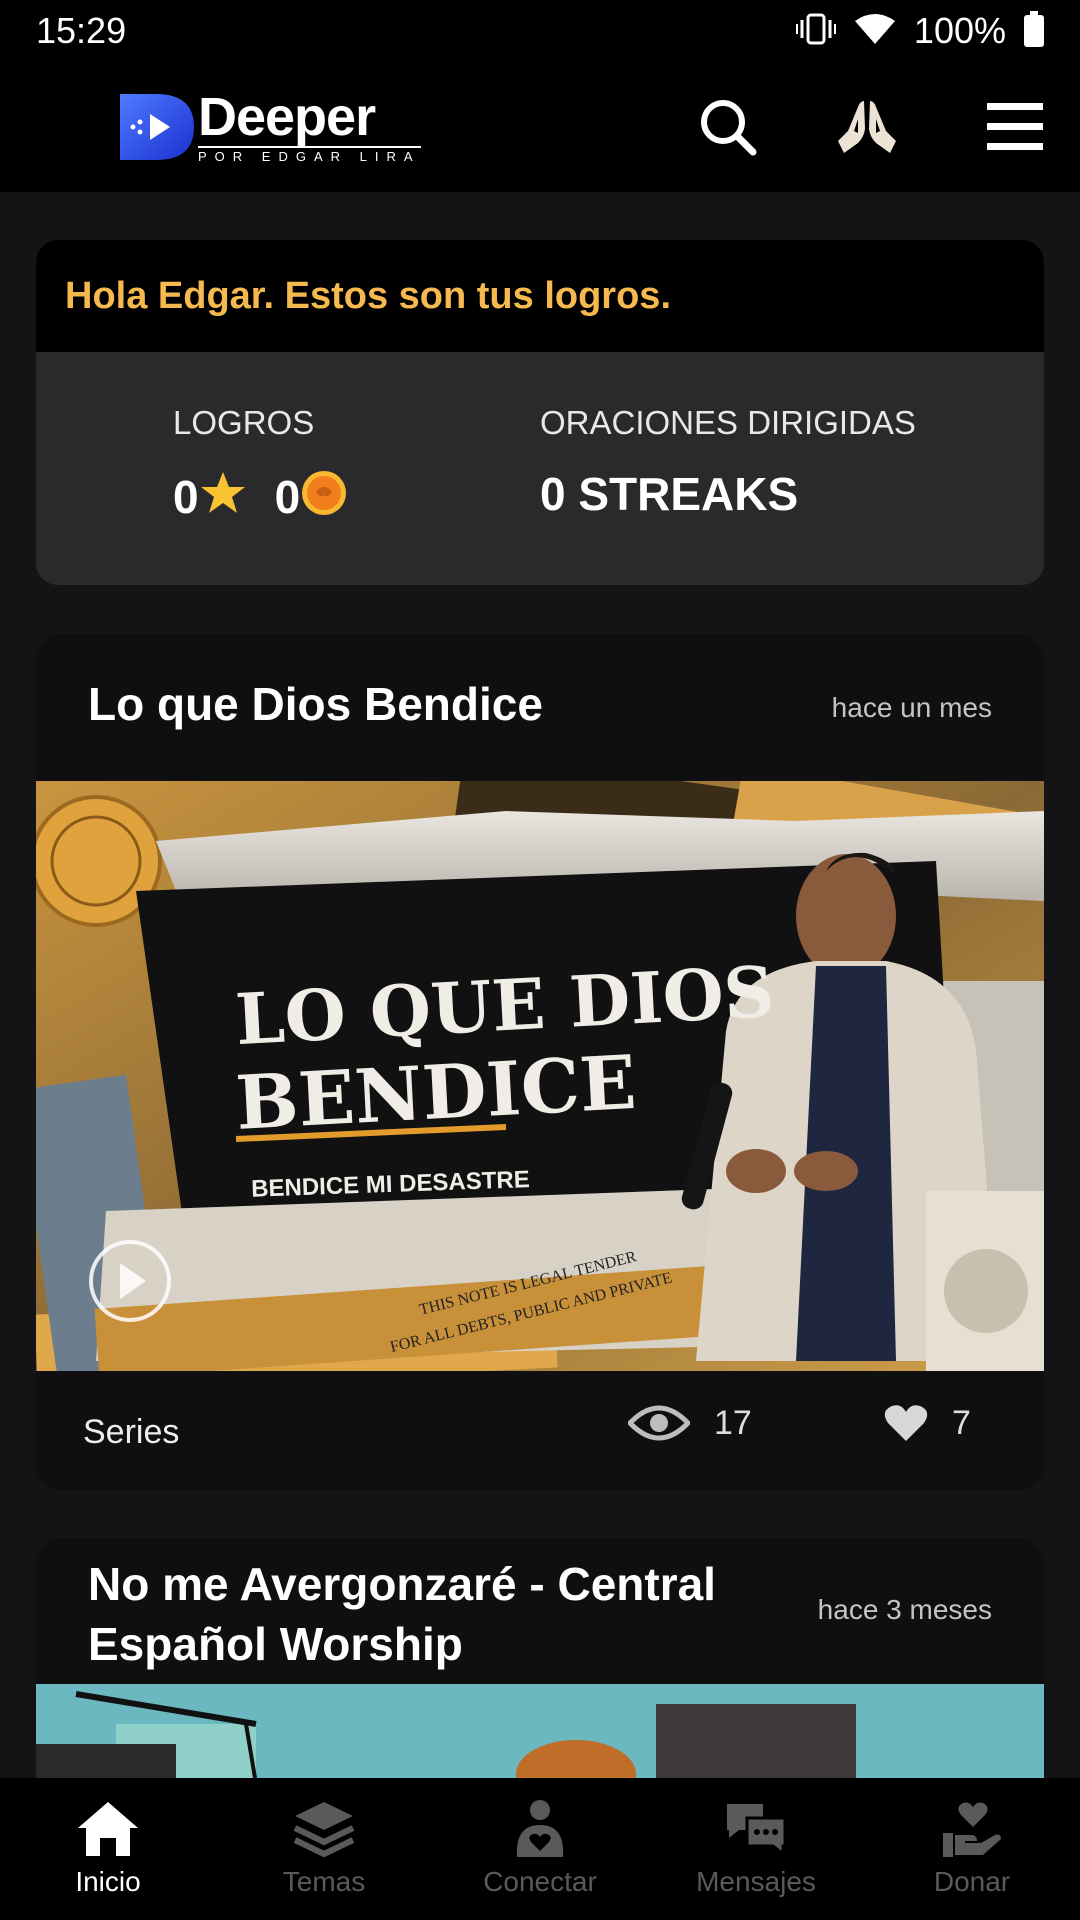  I want to click on prayer-button, so click(867, 127).